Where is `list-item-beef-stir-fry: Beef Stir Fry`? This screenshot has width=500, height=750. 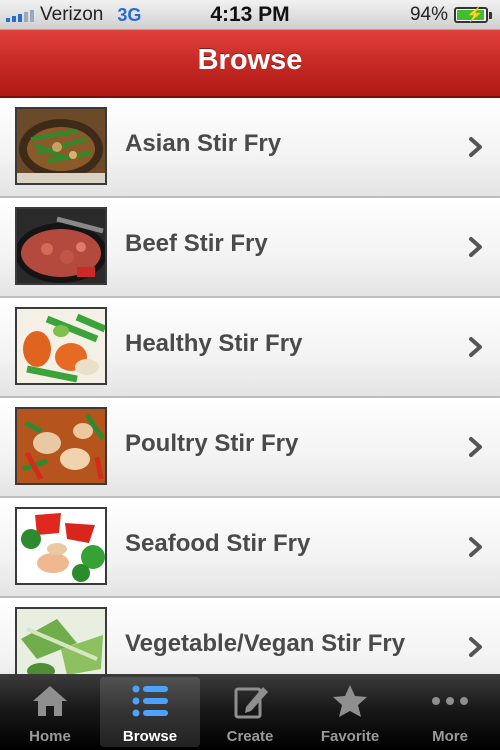
list-item-beef-stir-fry: Beef Stir Fry is located at coordinates (250, 248).